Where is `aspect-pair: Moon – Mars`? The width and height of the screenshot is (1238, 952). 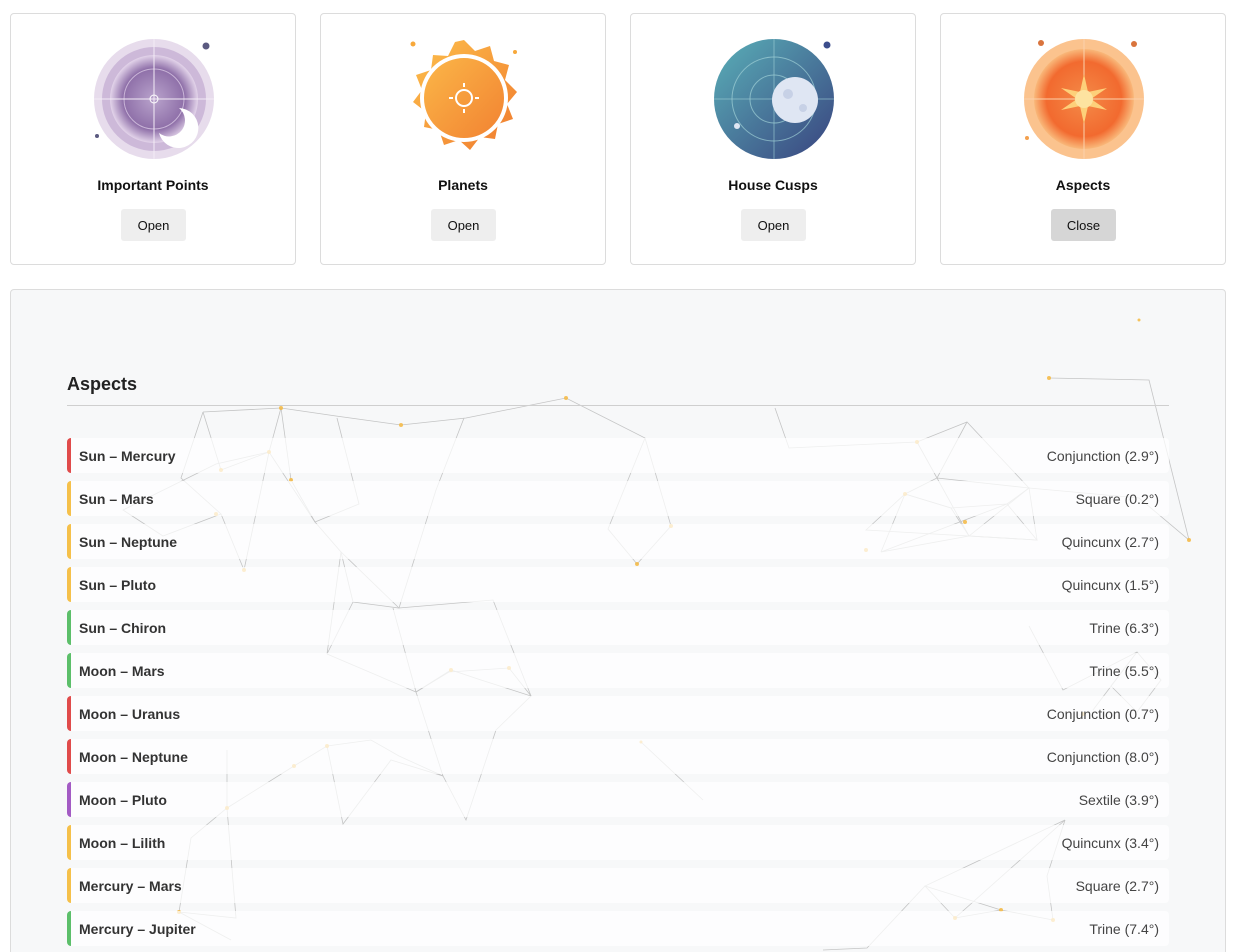
aspect-pair: Moon – Mars is located at coordinates (122, 671).